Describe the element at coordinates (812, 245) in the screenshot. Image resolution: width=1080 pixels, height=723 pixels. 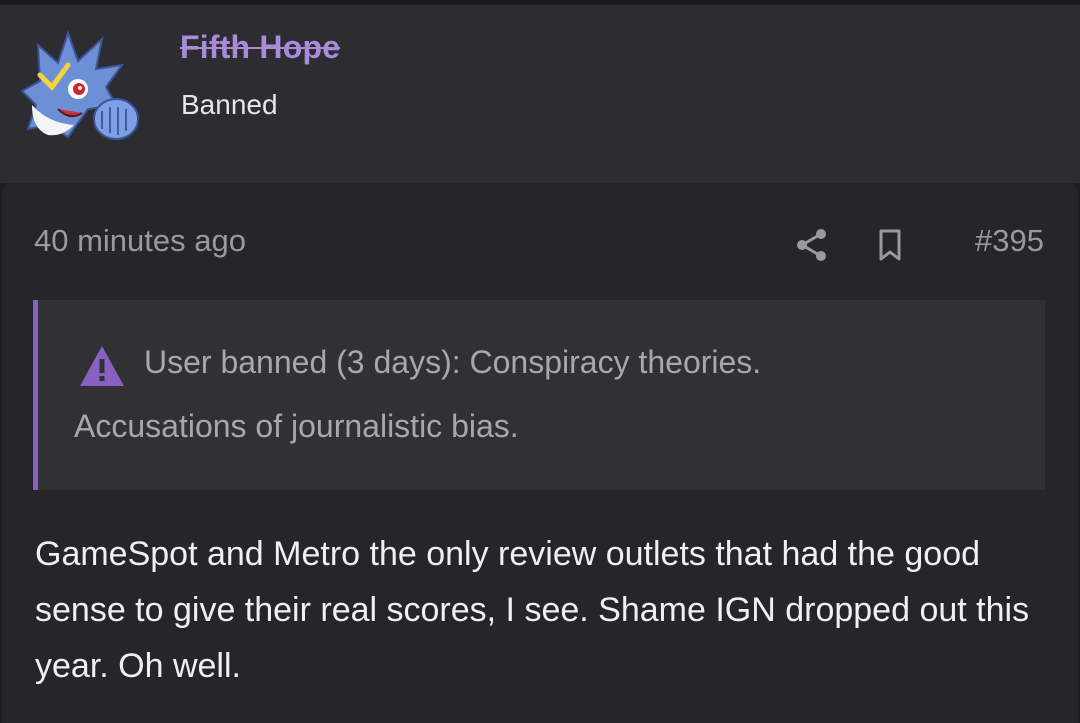
I see `share-icon` at that location.